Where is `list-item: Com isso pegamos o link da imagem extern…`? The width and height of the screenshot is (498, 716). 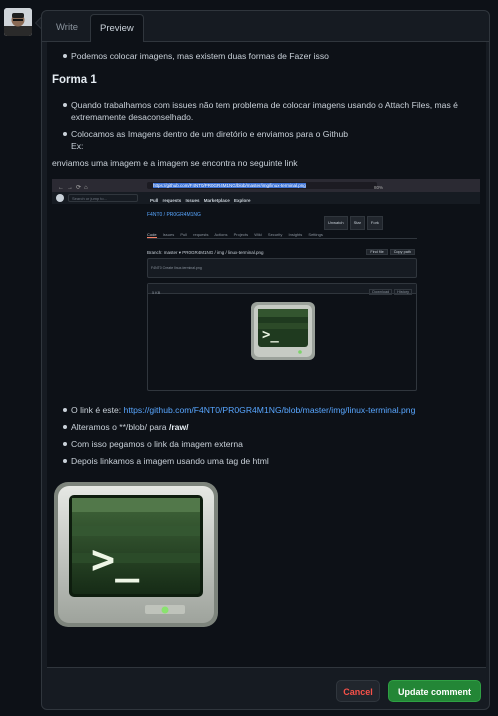
list-item: Com isso pegamos o link da imagem extern… is located at coordinates (272, 444).